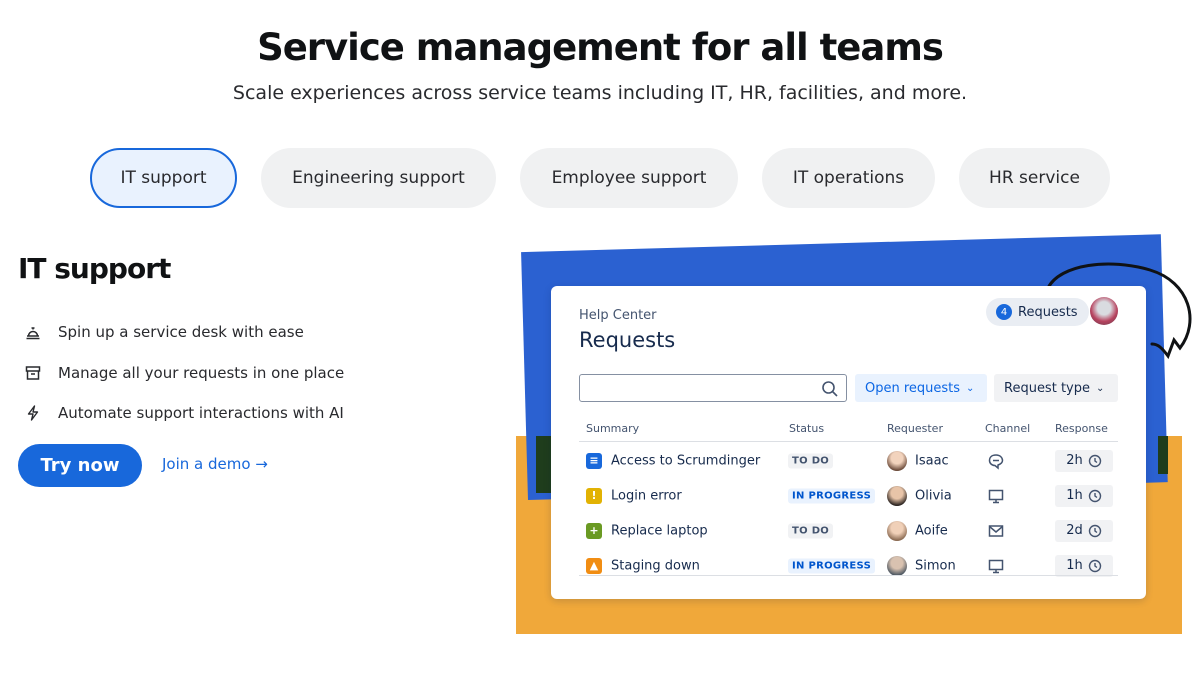  I want to click on row-summary: Access to Scrumdinger, so click(686, 460).